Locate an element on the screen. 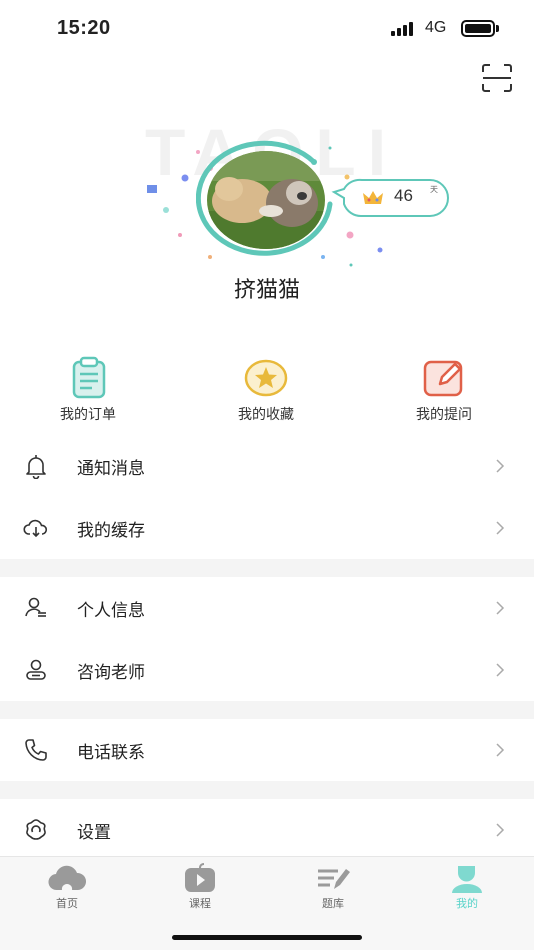 This screenshot has height=950, width=534. tab-home: 首页 is located at coordinates (67, 887).